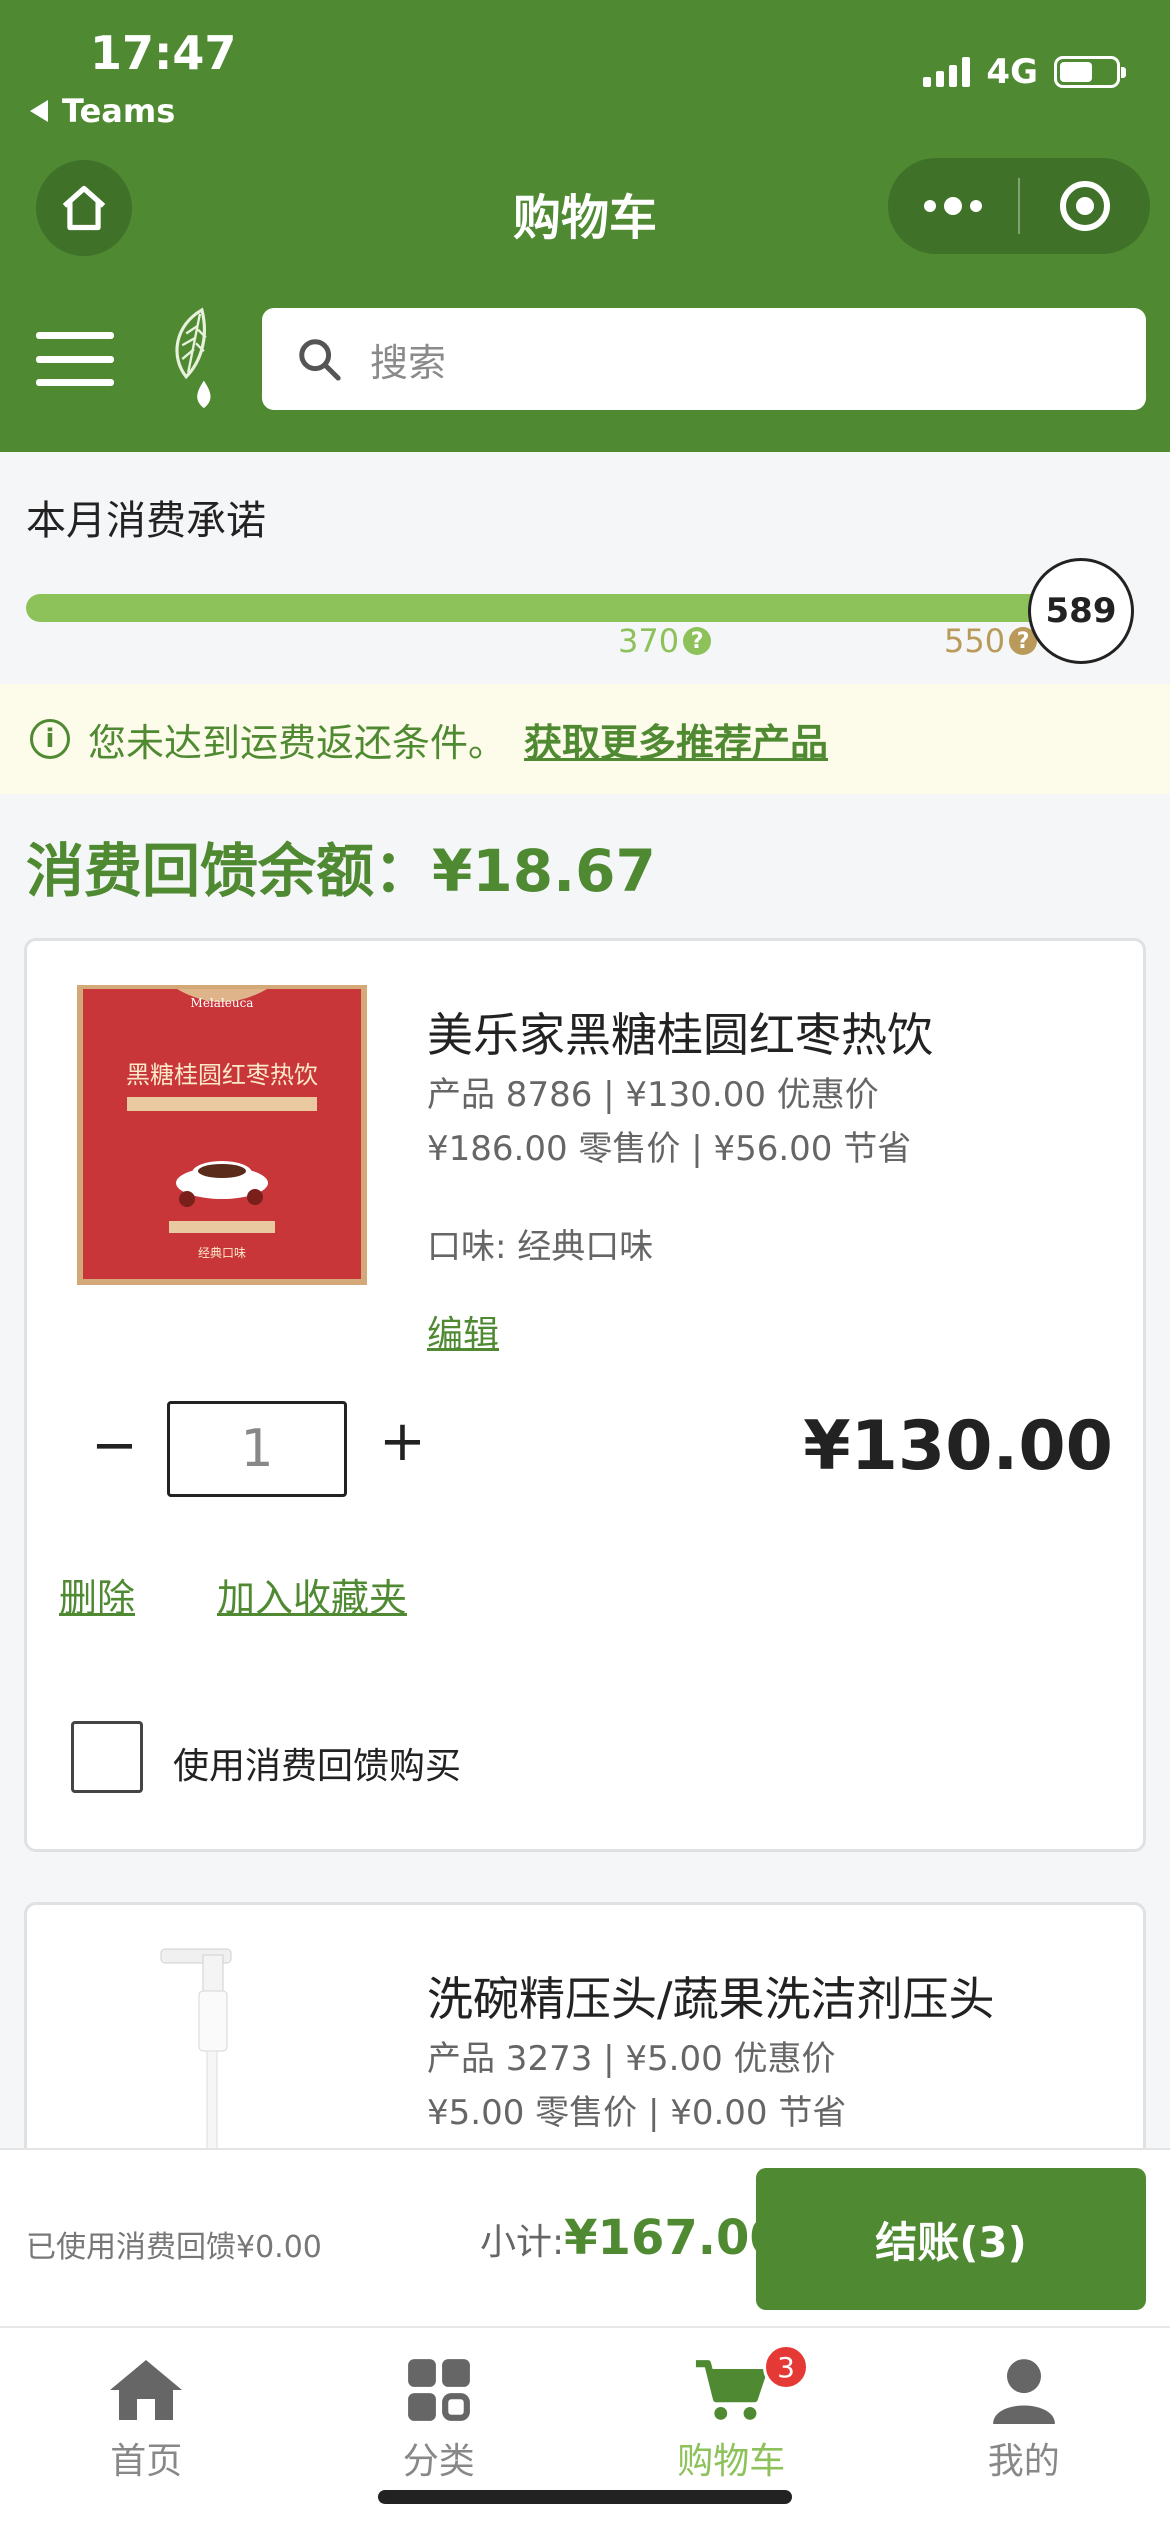  I want to click on home-icon, so click(146, 2390).